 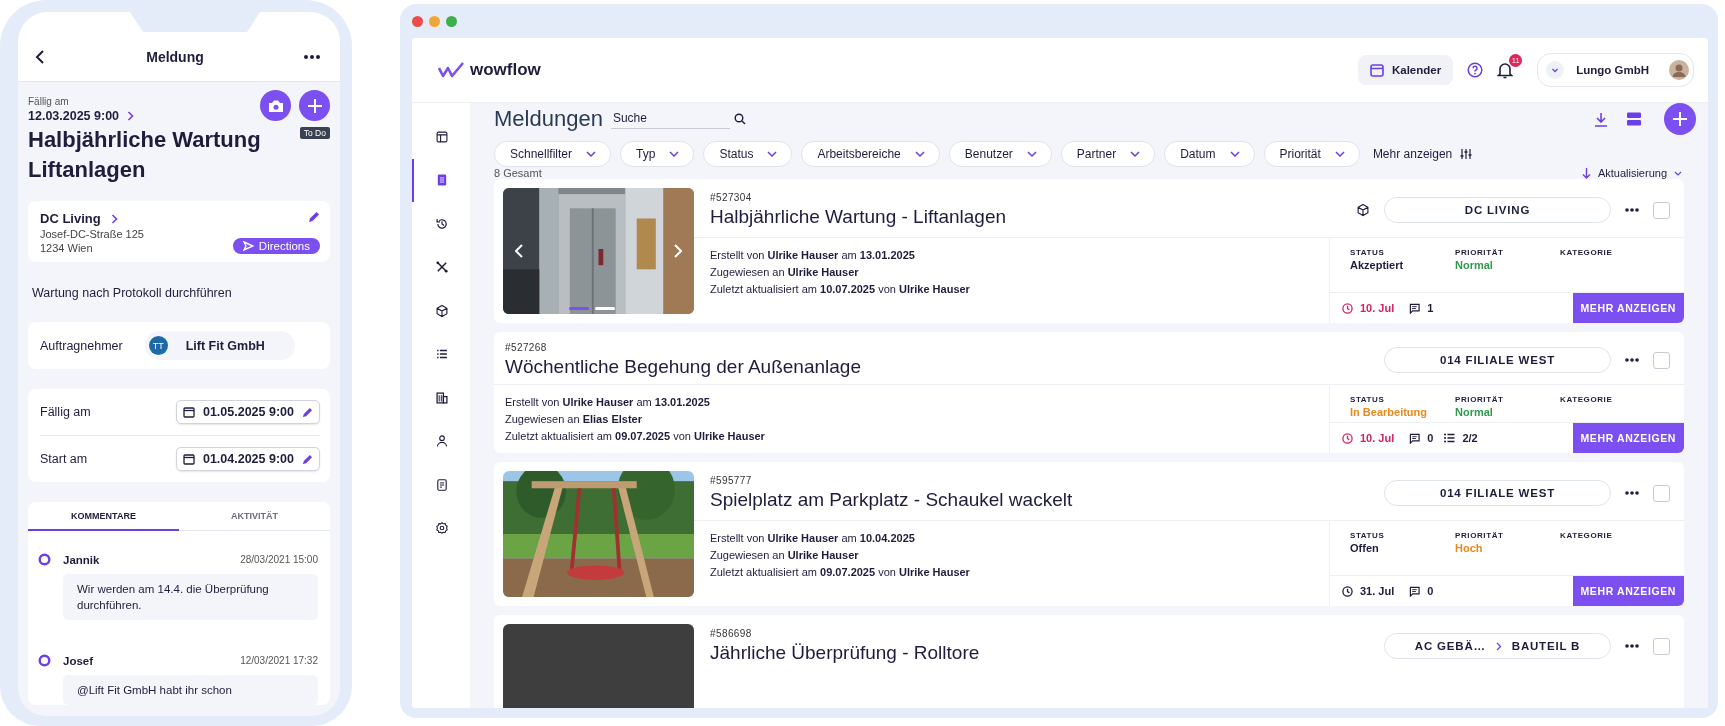 What do you see at coordinates (417, 21) in the screenshot?
I see `close-button` at bounding box center [417, 21].